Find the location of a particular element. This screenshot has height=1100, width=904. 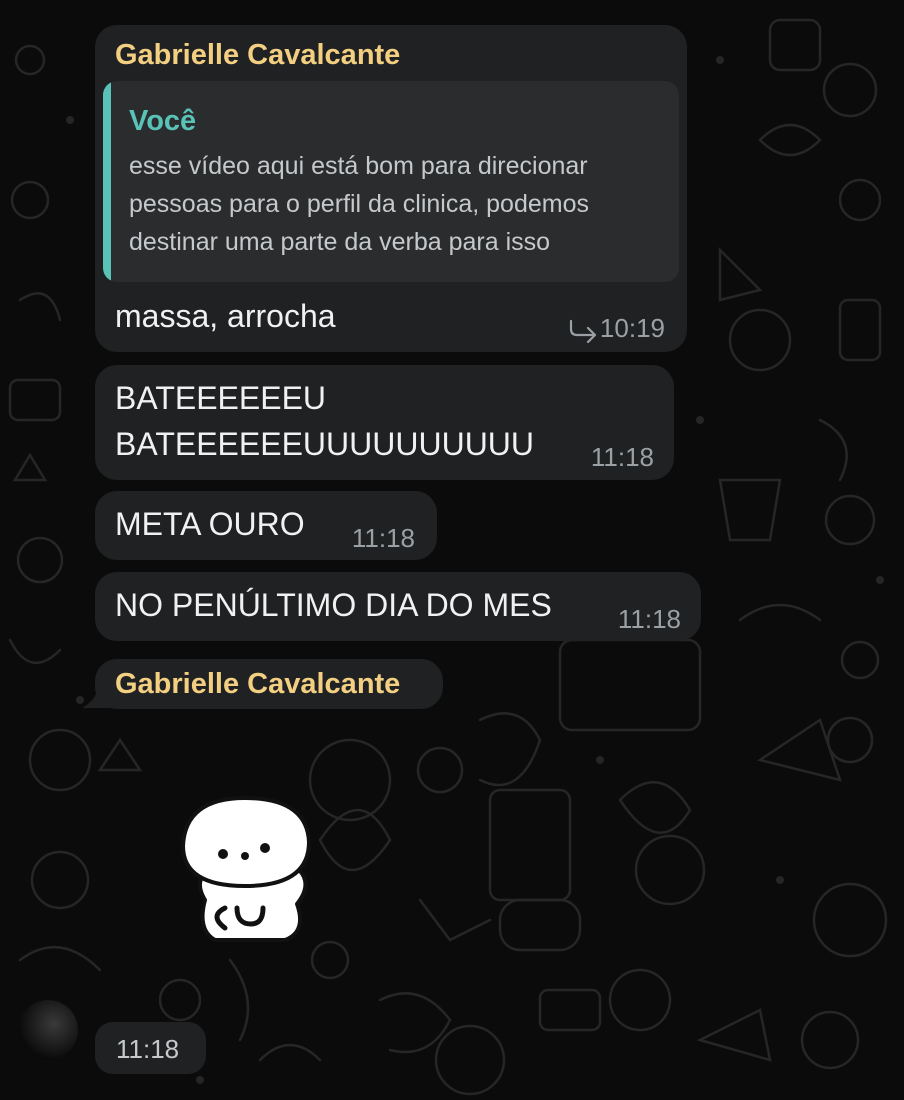

message-time: 10:19 is located at coordinates (616, 328).